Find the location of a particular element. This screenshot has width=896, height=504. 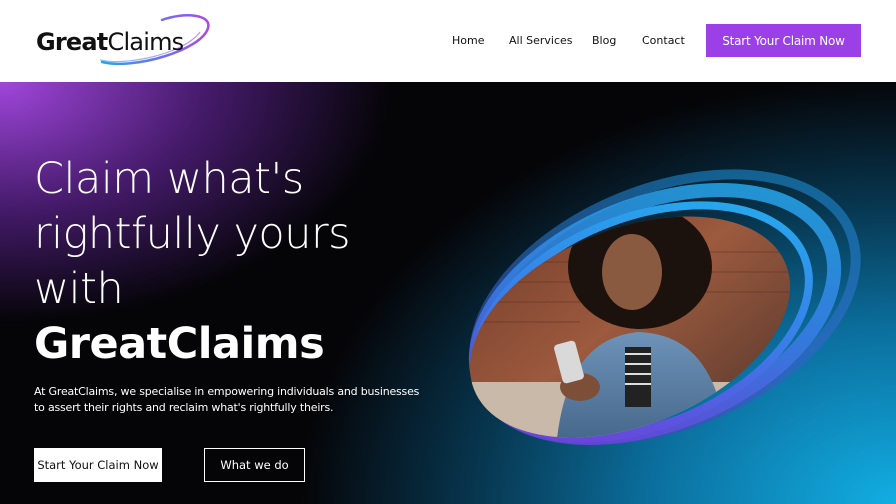

header-start-claim-button: Start Your Claim Now is located at coordinates (783, 40).